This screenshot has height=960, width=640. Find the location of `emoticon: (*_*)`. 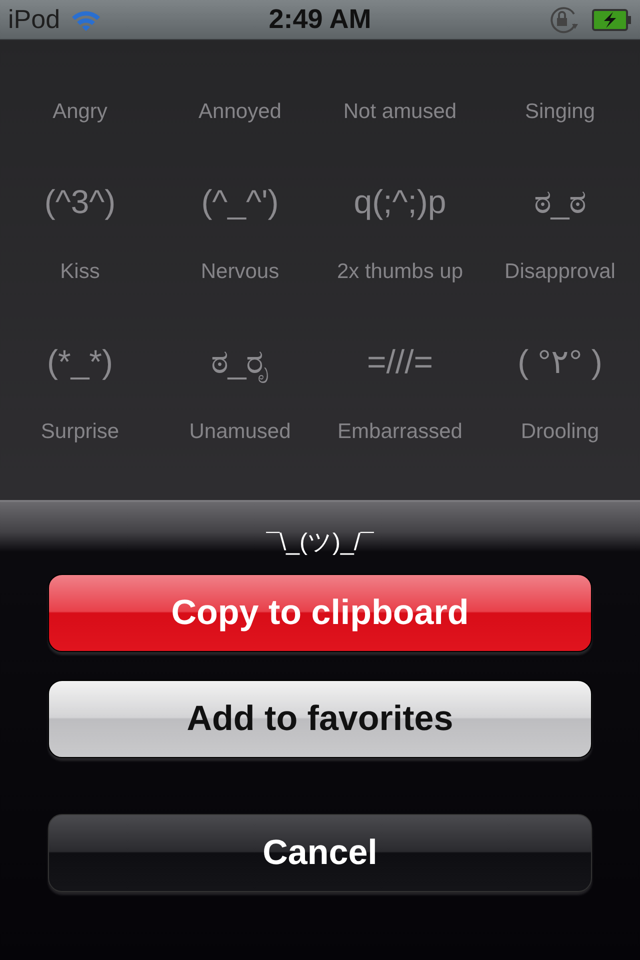

emoticon: (*_*) is located at coordinates (80, 362).